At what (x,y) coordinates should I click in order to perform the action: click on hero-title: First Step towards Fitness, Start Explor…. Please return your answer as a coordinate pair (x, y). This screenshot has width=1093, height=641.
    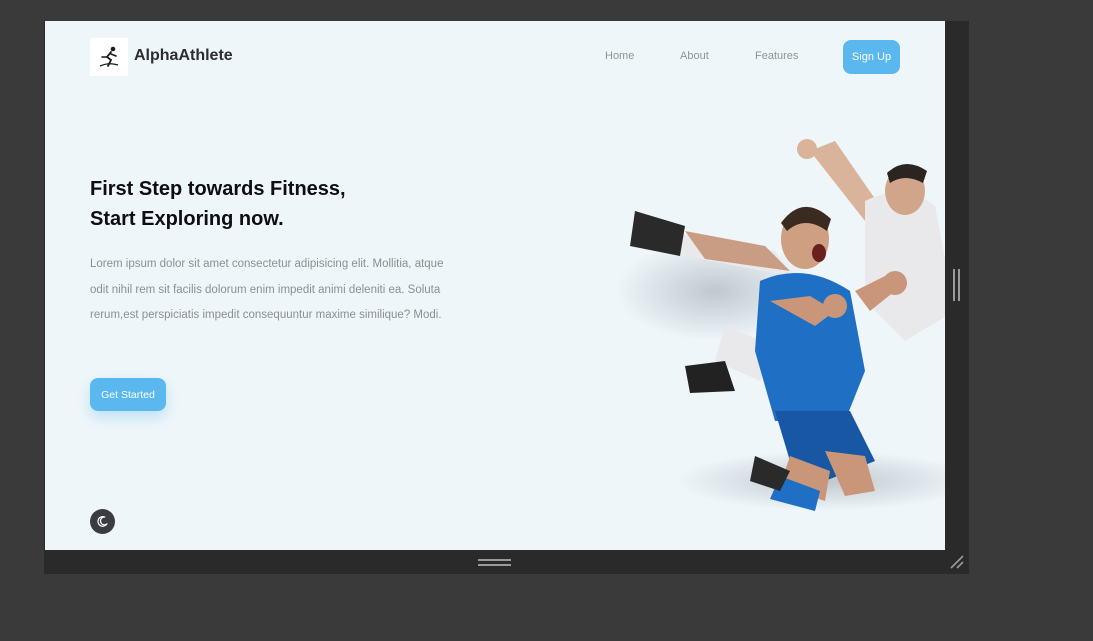
    Looking at the image, I should click on (218, 204).